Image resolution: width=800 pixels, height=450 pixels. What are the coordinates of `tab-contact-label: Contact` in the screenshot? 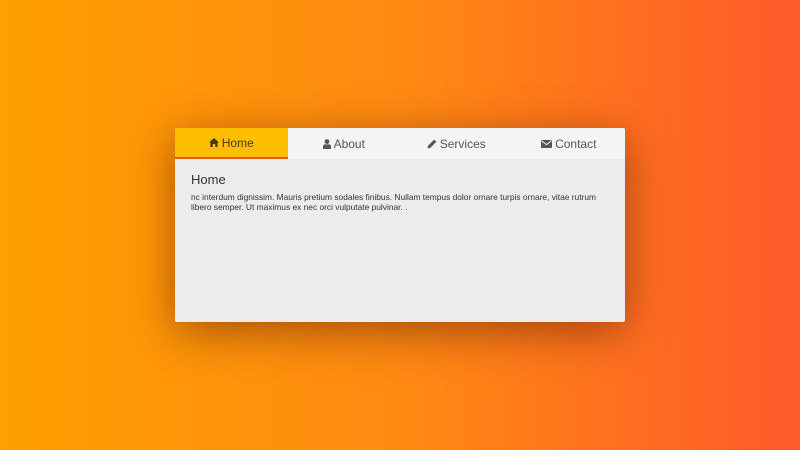 It's located at (576, 143).